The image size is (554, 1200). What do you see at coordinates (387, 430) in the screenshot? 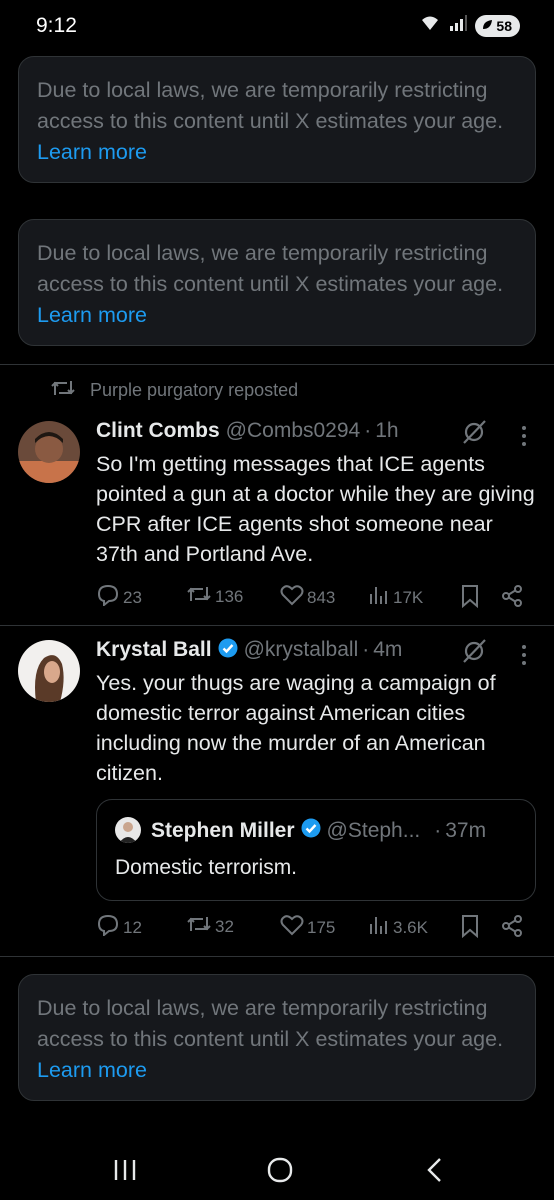
I see `tweet-time: 1h` at bounding box center [387, 430].